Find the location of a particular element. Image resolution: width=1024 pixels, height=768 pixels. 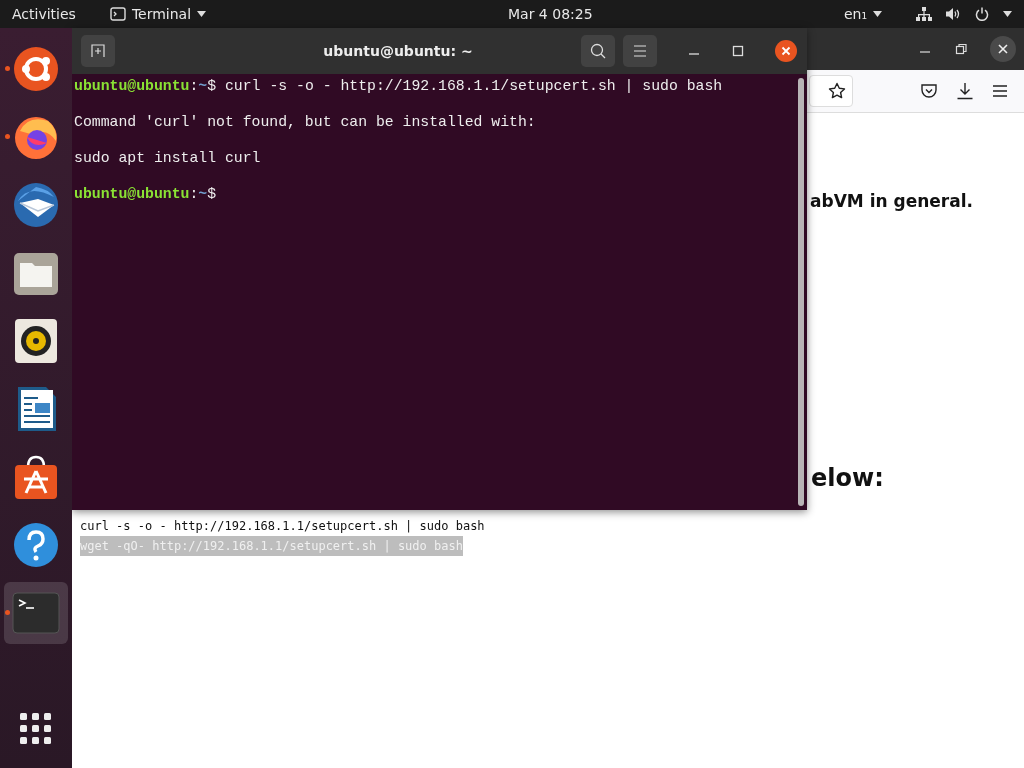

page-heading: elow: is located at coordinates (847, 478).